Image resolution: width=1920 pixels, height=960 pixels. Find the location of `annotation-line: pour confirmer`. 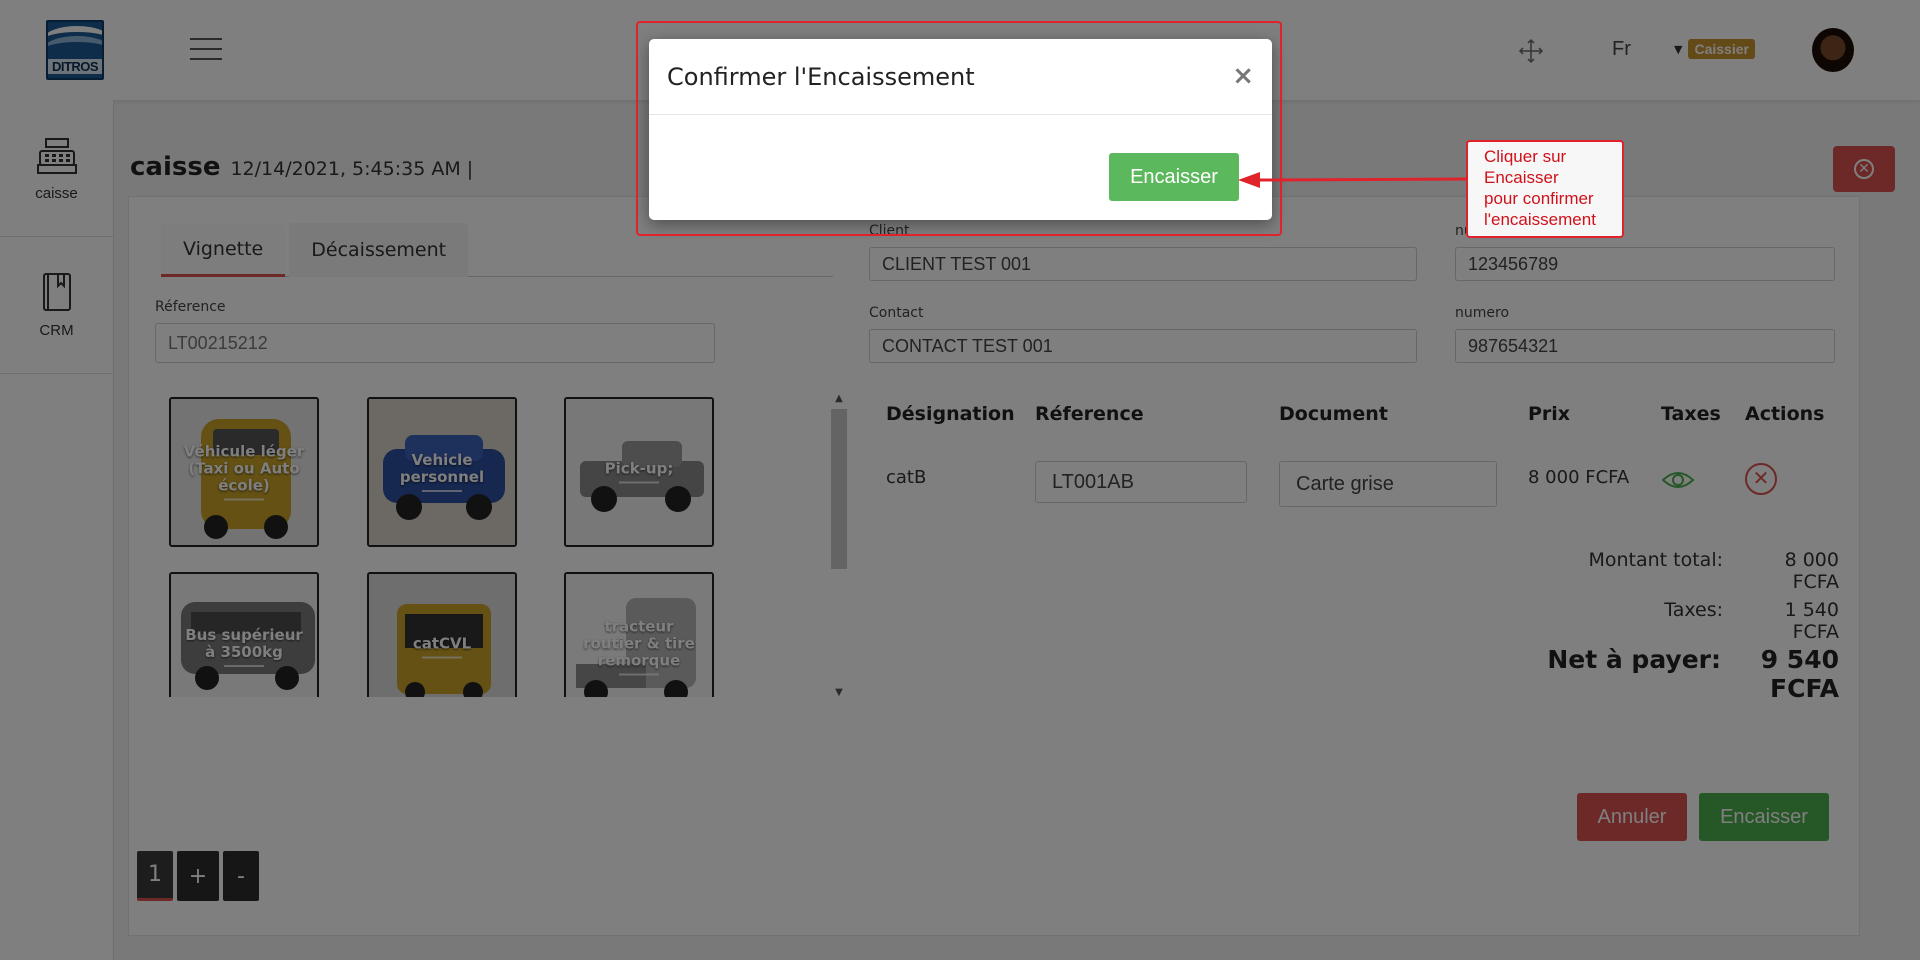

annotation-line: pour confirmer is located at coordinates (1539, 198).